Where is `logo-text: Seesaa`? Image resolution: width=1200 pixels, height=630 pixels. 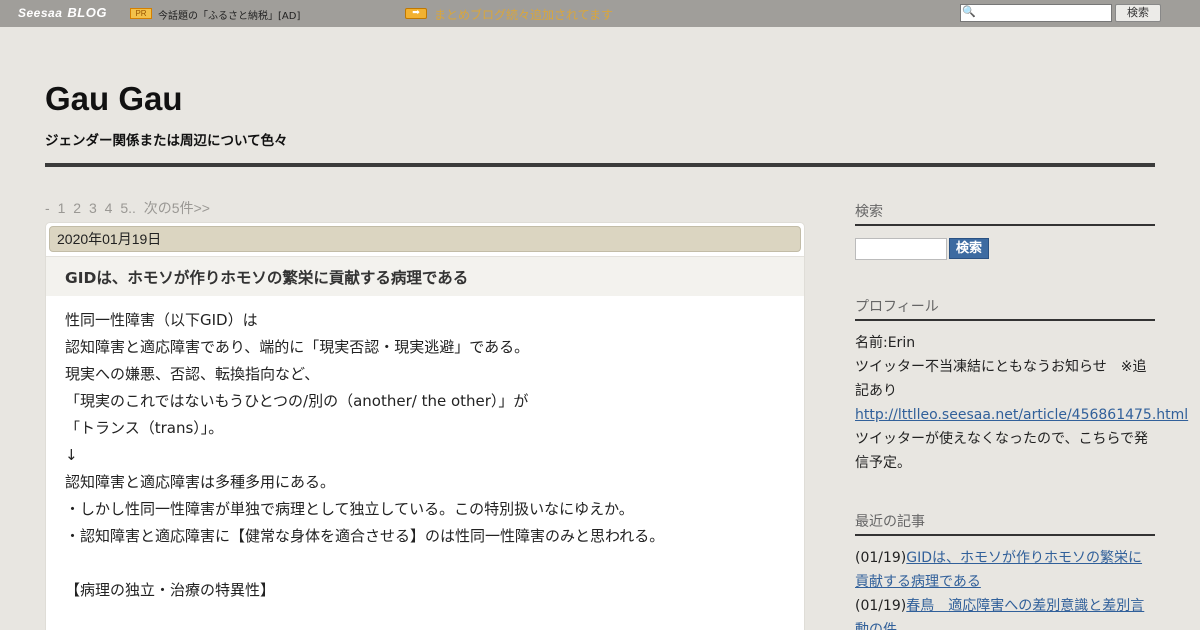 logo-text: Seesaa is located at coordinates (40, 13).